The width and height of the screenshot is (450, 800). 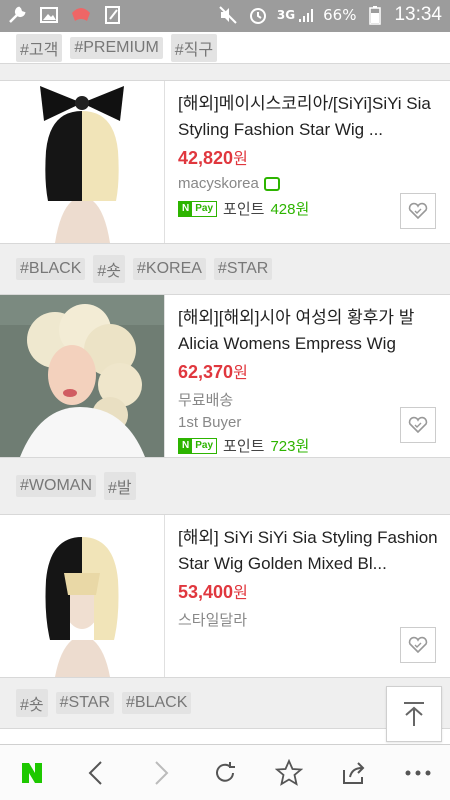 I want to click on star-icon, so click(x=289, y=772).